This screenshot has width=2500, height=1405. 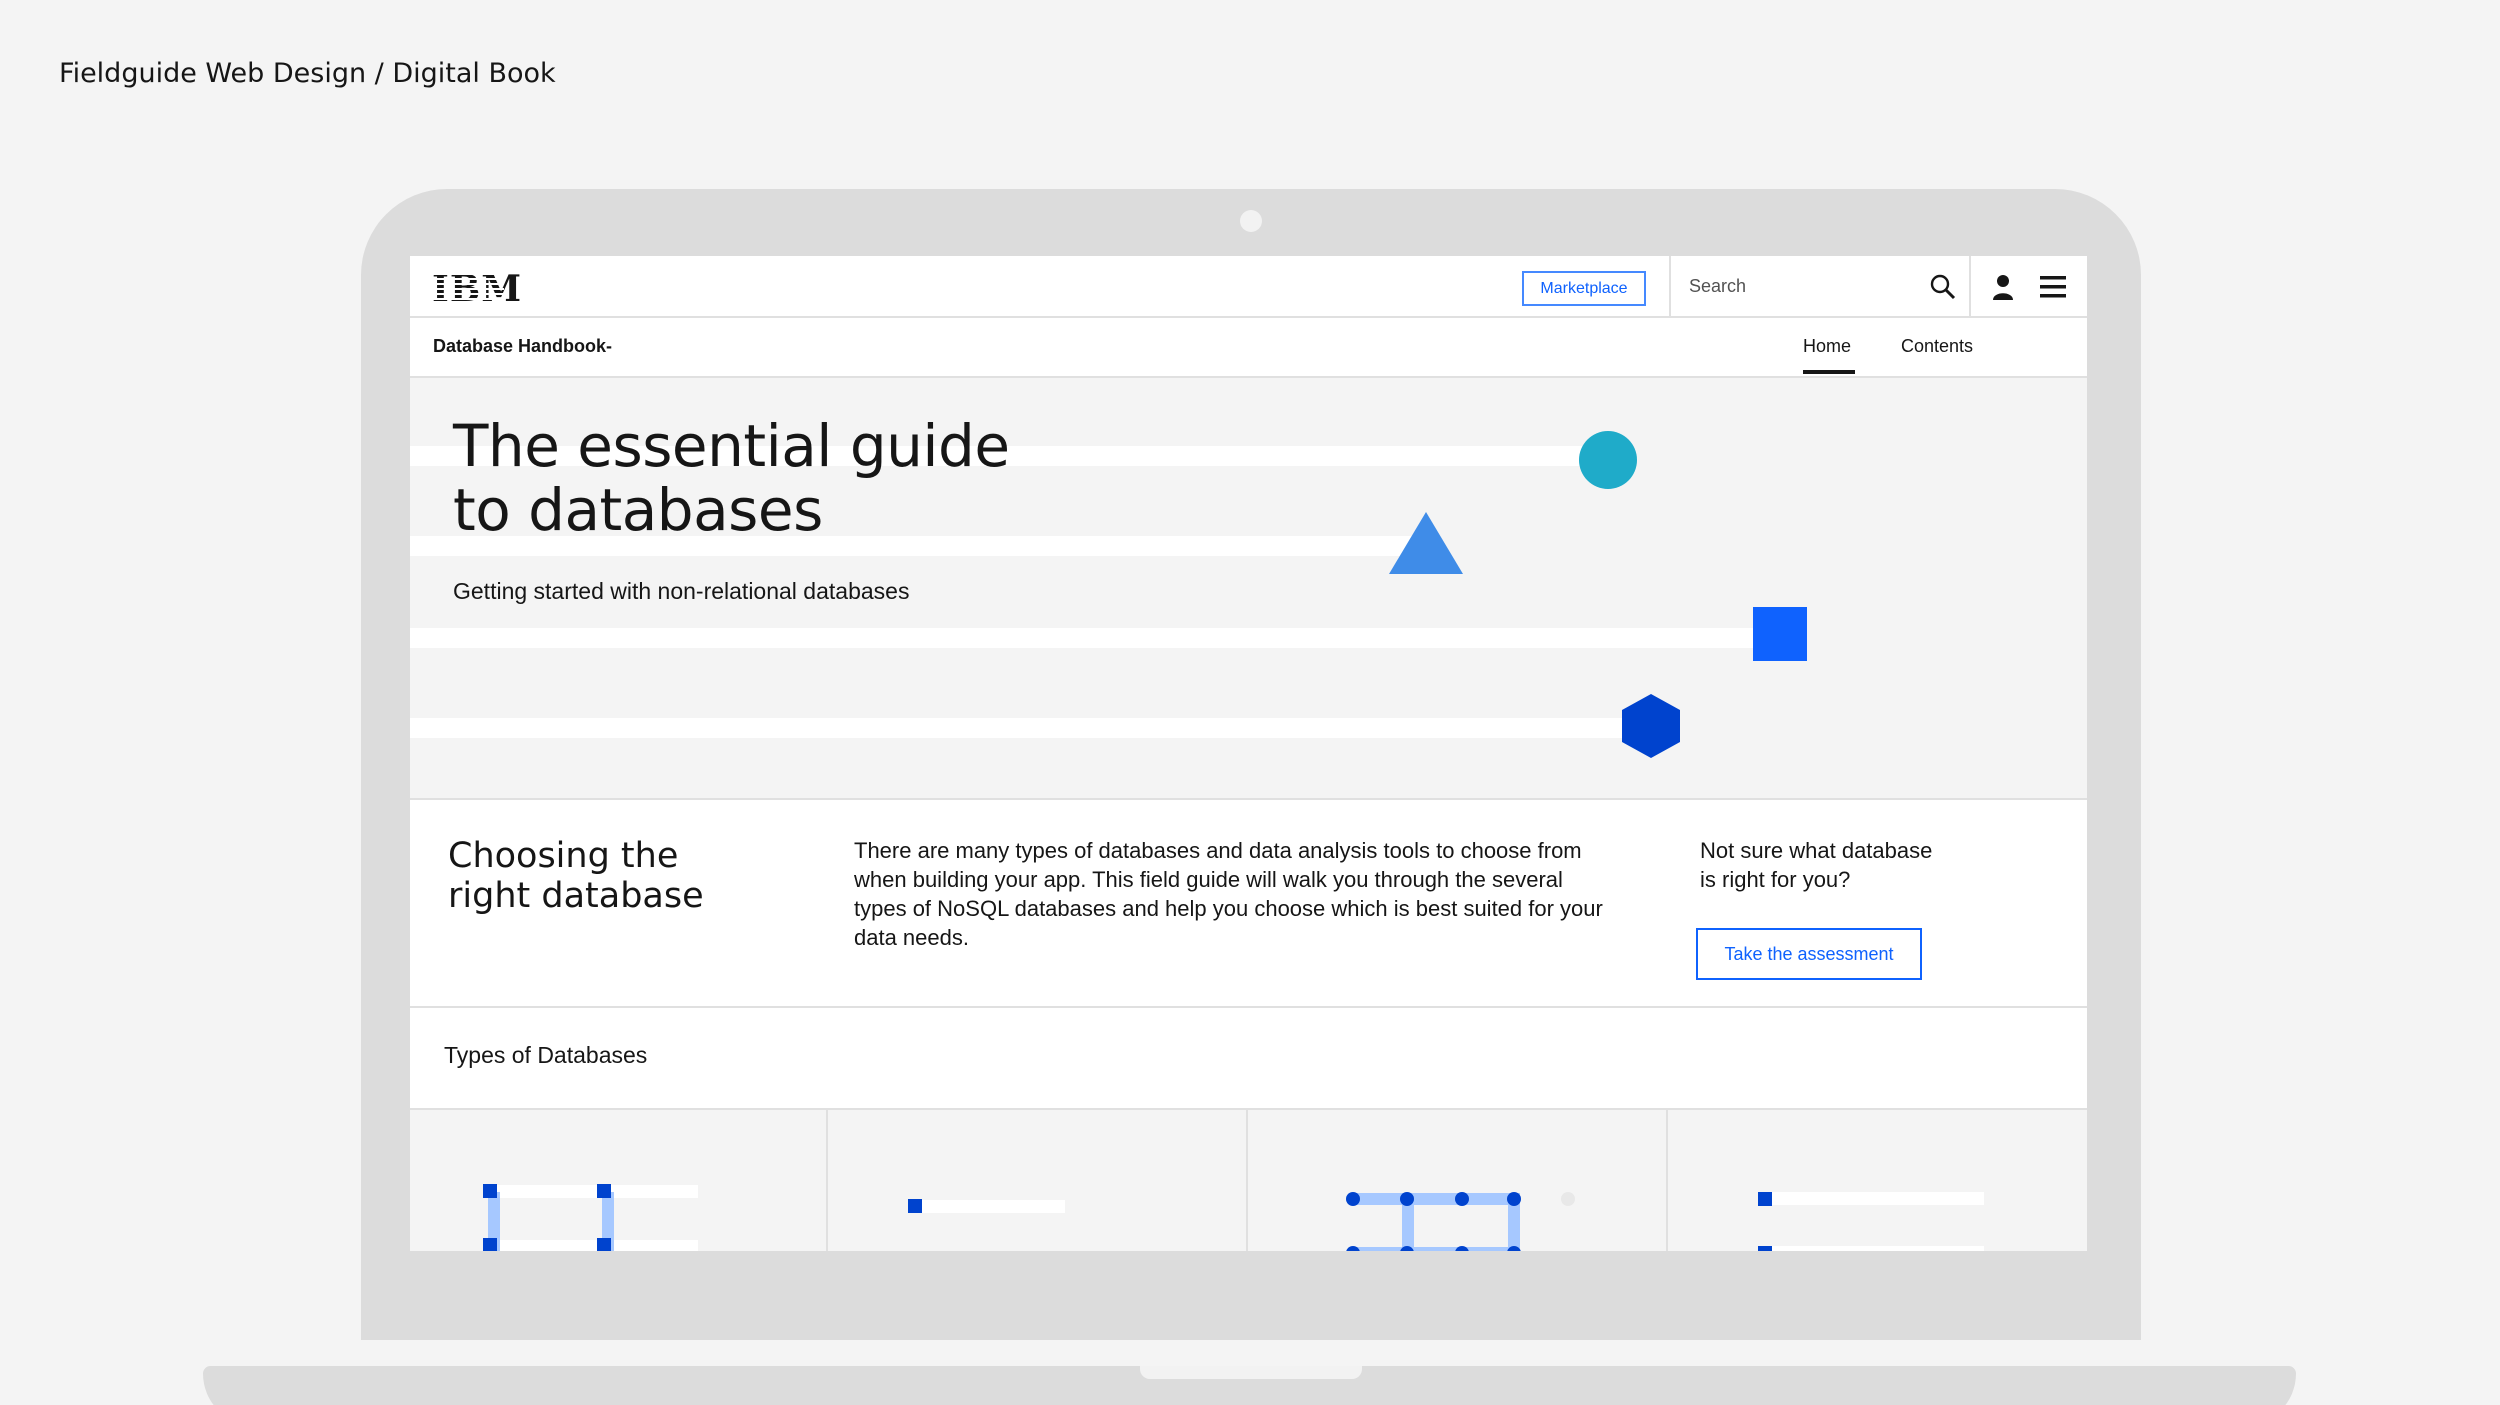 What do you see at coordinates (307, 73) in the screenshot?
I see `page-caption: Fieldguide Web Design / Digital Book` at bounding box center [307, 73].